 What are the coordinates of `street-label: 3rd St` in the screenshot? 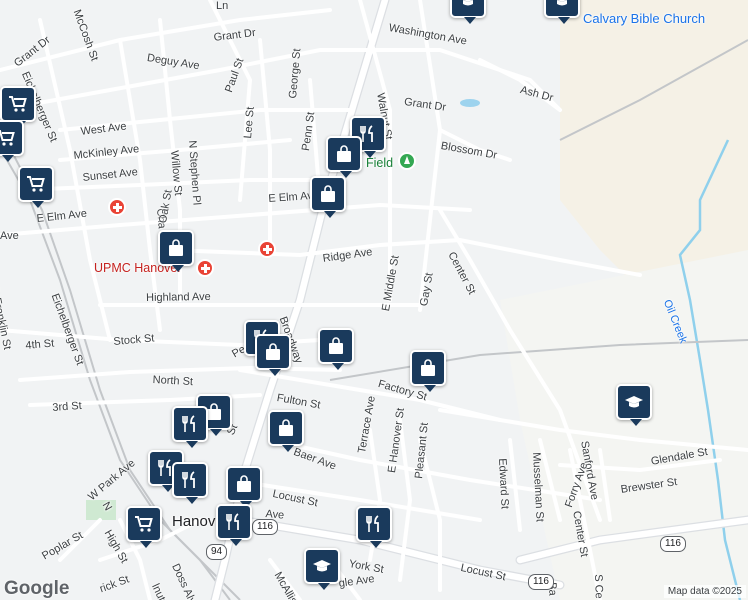 It's located at (67, 406).